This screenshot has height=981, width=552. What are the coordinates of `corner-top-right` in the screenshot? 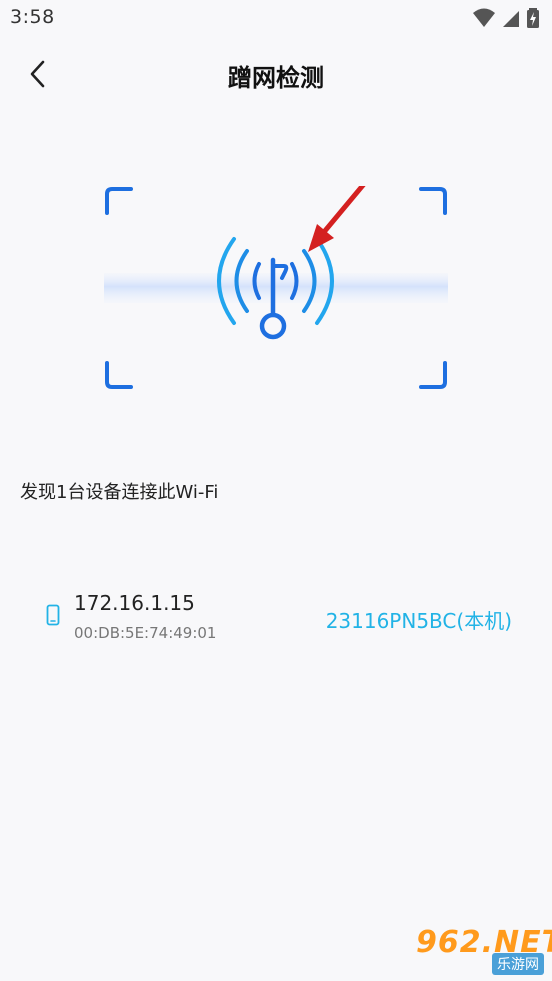 It's located at (433, 201).